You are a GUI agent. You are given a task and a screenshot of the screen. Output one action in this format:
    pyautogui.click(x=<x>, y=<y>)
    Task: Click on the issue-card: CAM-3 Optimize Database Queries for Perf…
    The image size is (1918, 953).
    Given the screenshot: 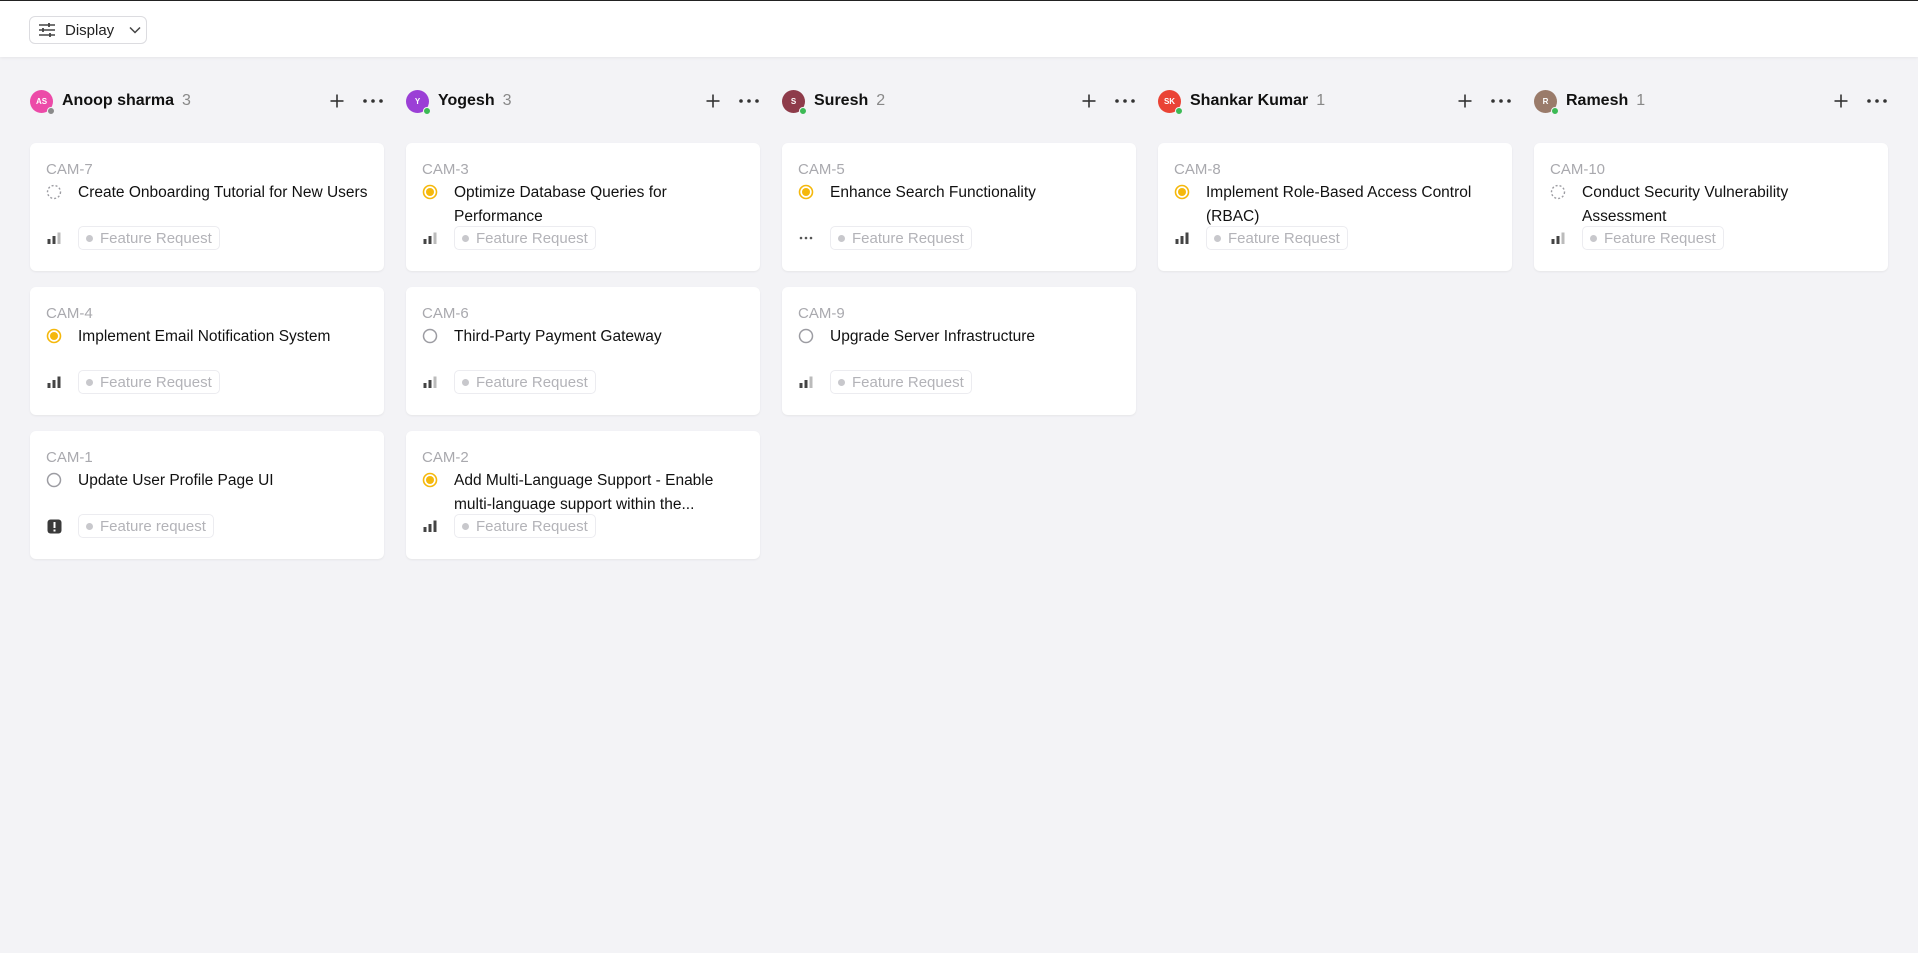 What is the action you would take?
    pyautogui.click(x=583, y=207)
    